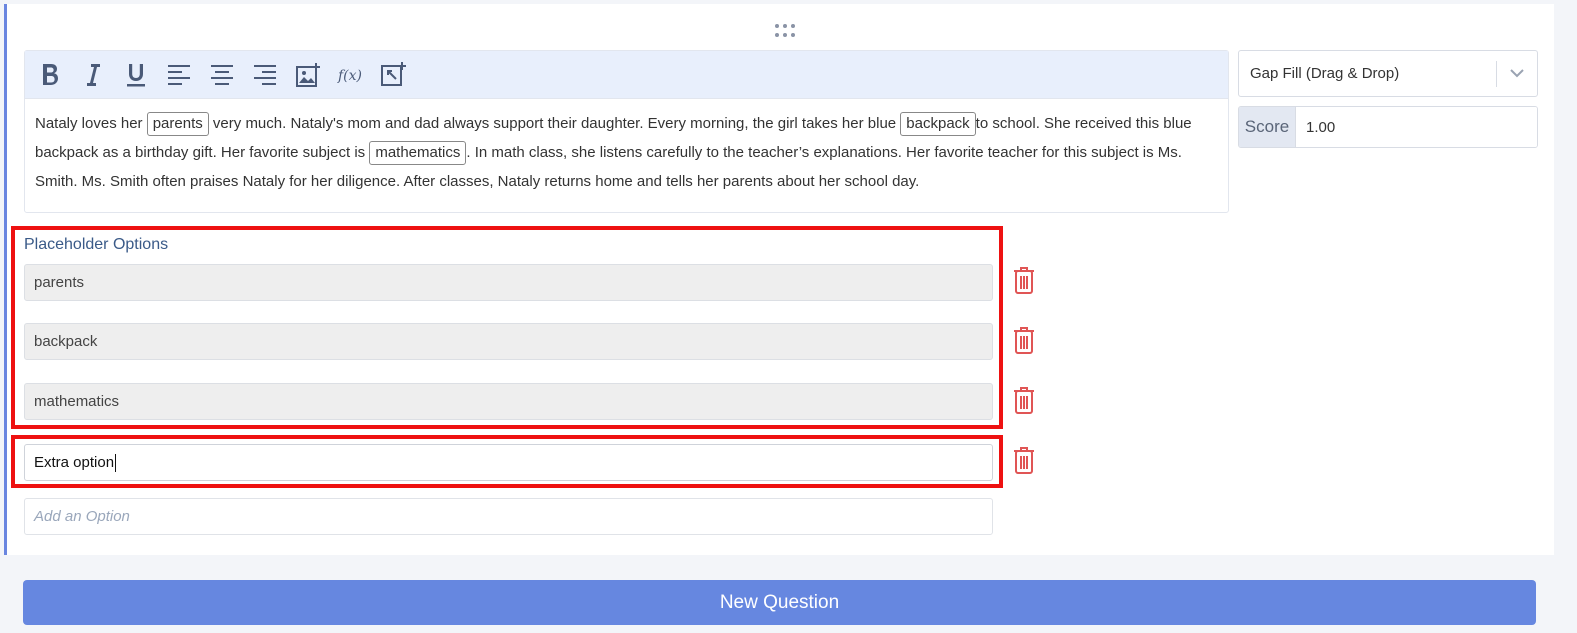 Image resolution: width=1577 pixels, height=633 pixels. What do you see at coordinates (508, 401) in the screenshot?
I see `option-field: mathematics` at bounding box center [508, 401].